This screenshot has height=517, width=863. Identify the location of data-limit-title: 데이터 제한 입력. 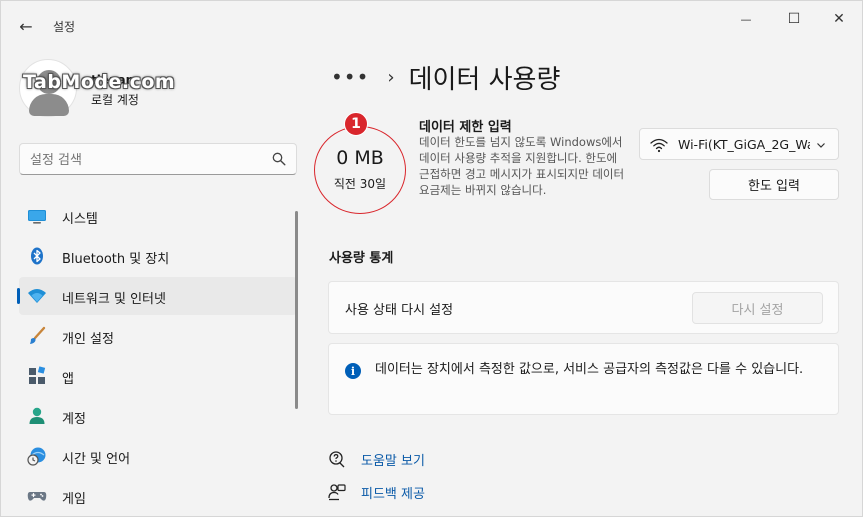
(465, 127).